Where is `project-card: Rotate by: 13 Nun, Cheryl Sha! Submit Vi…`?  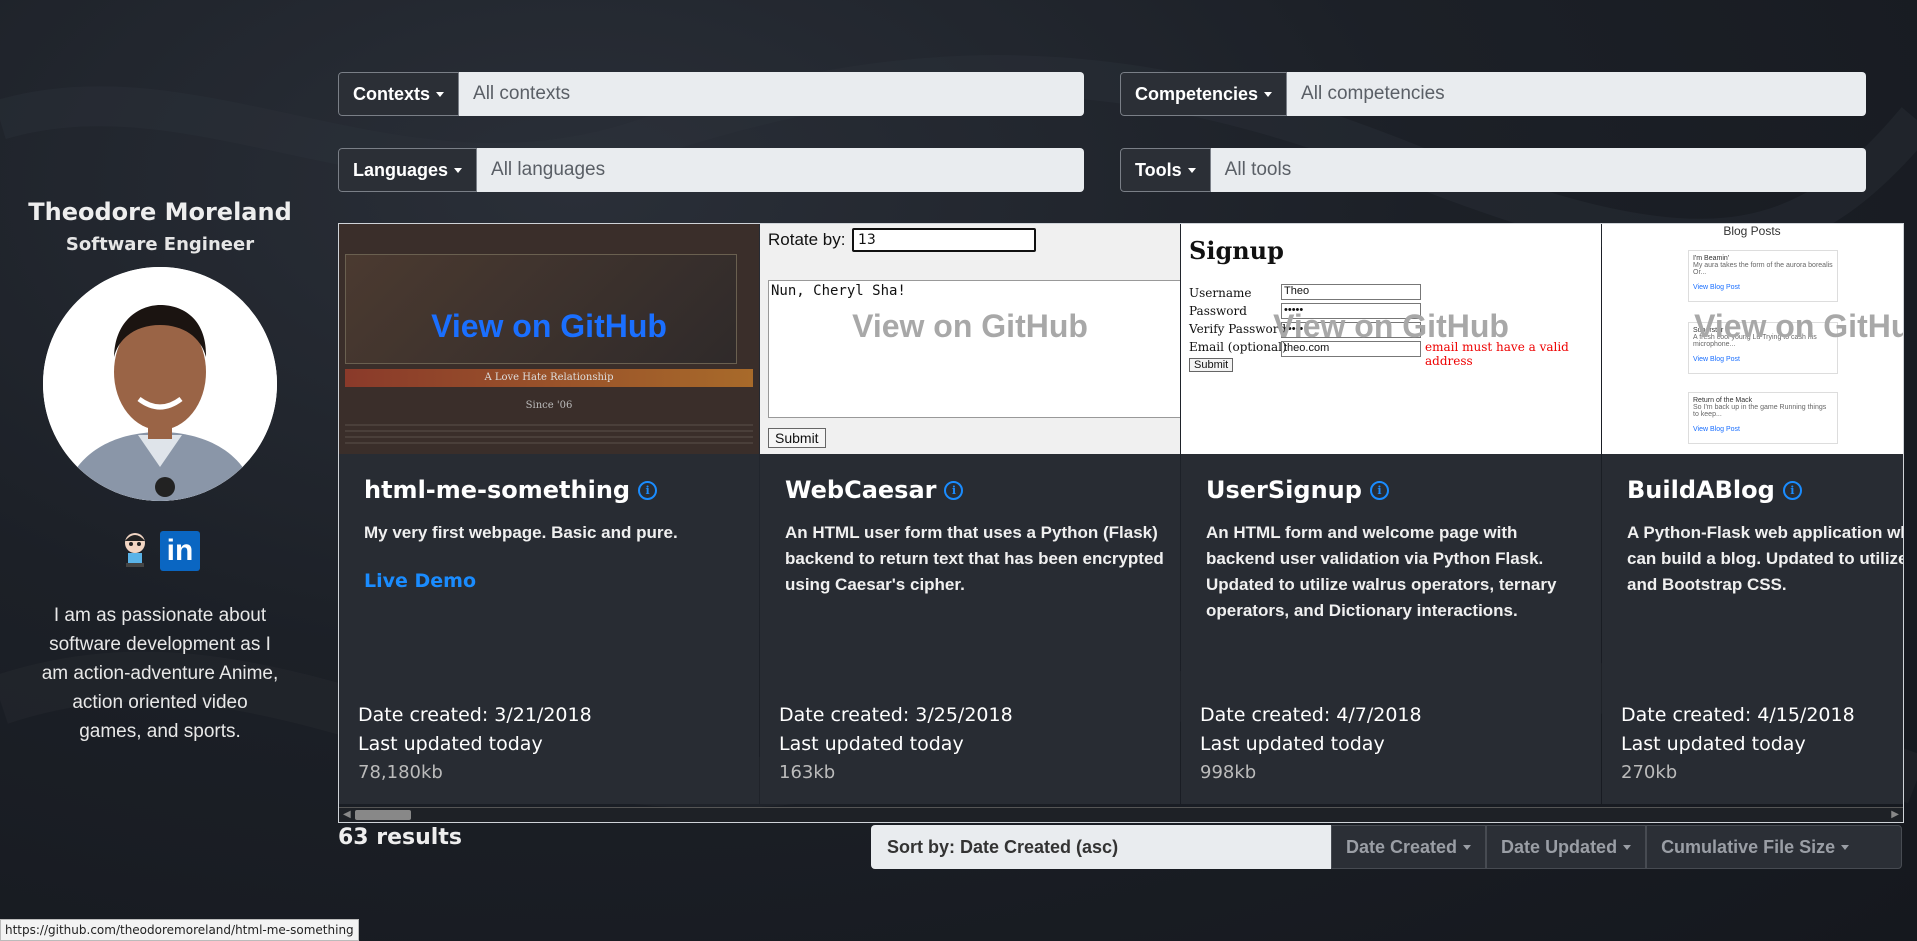
project-card: Rotate by: 13 Nun, Cheryl Sha! Submit Vi… is located at coordinates (970, 514).